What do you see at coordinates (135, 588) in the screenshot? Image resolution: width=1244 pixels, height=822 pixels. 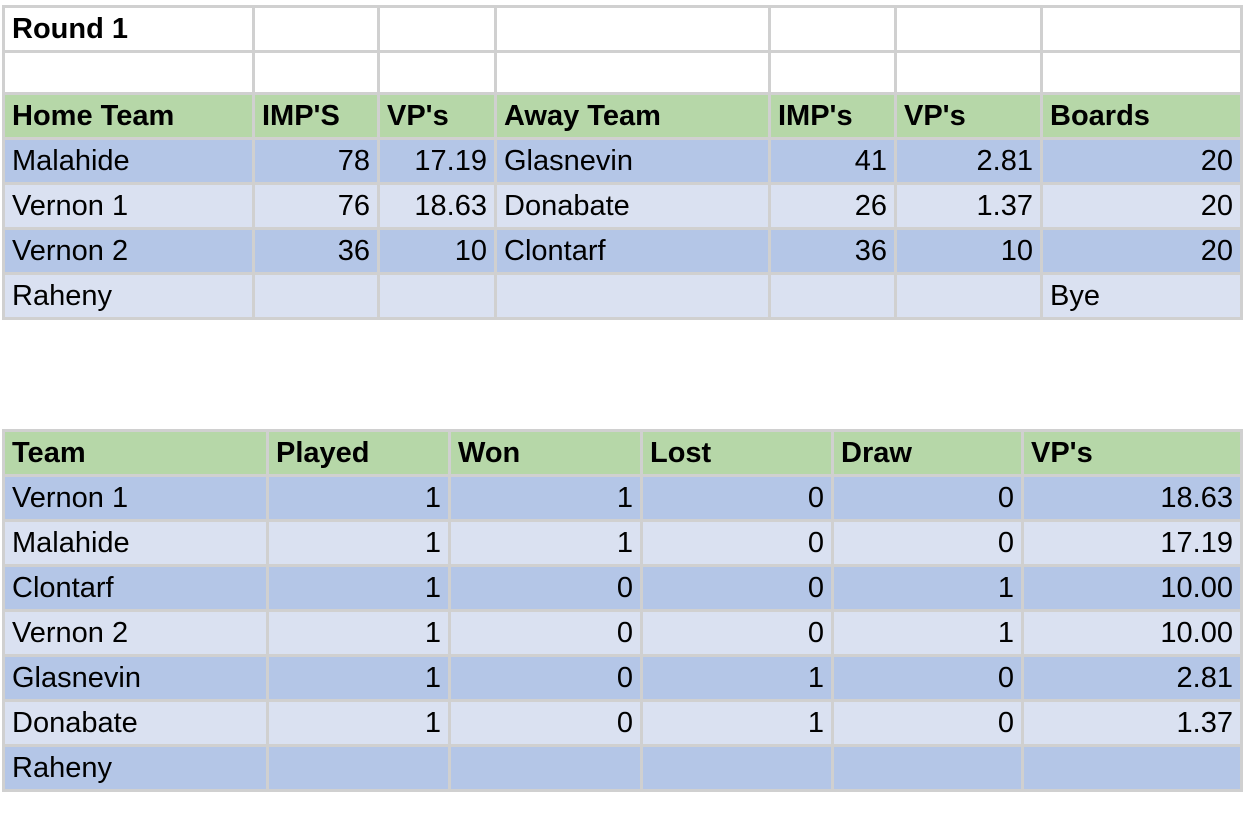 I see `team-cell: Clontarf` at bounding box center [135, 588].